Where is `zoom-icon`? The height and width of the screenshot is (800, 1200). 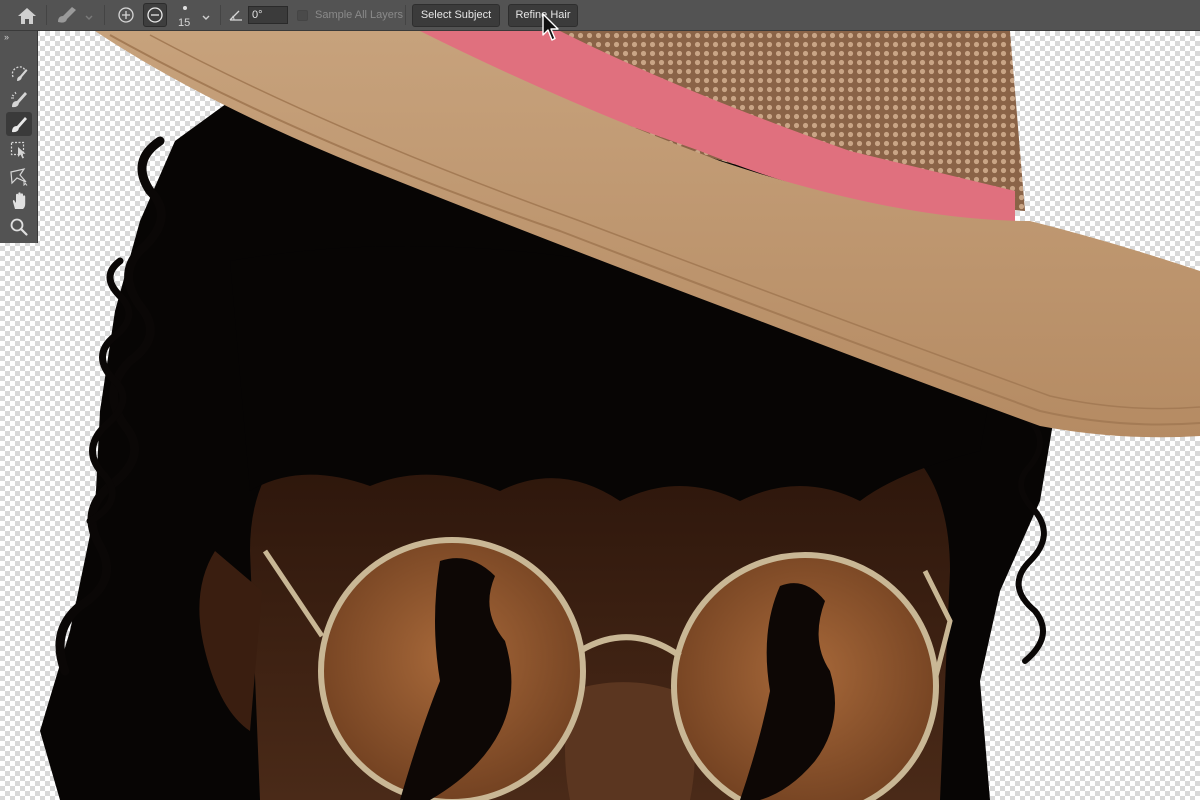 zoom-icon is located at coordinates (19, 227).